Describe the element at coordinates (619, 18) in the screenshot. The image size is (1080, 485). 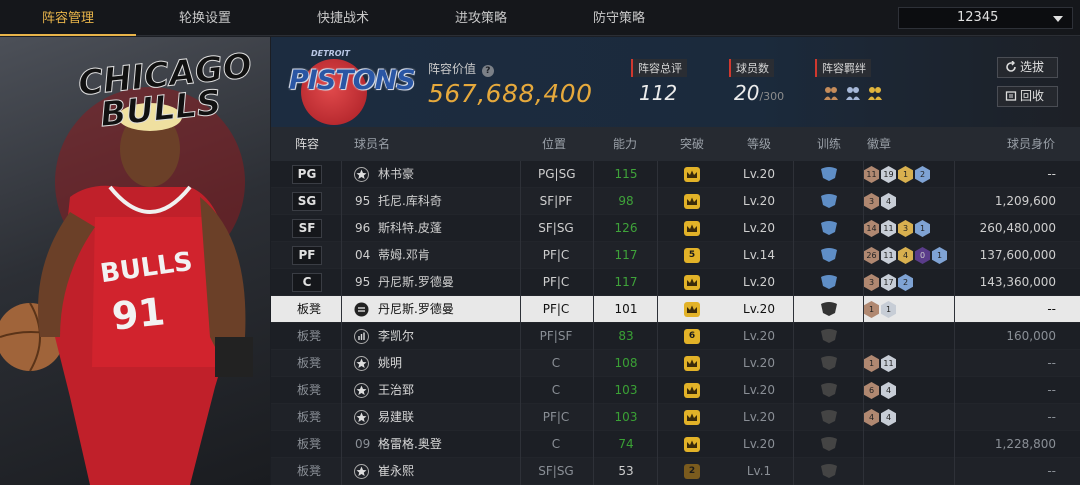
I see `tab-defense: 防守策略` at that location.